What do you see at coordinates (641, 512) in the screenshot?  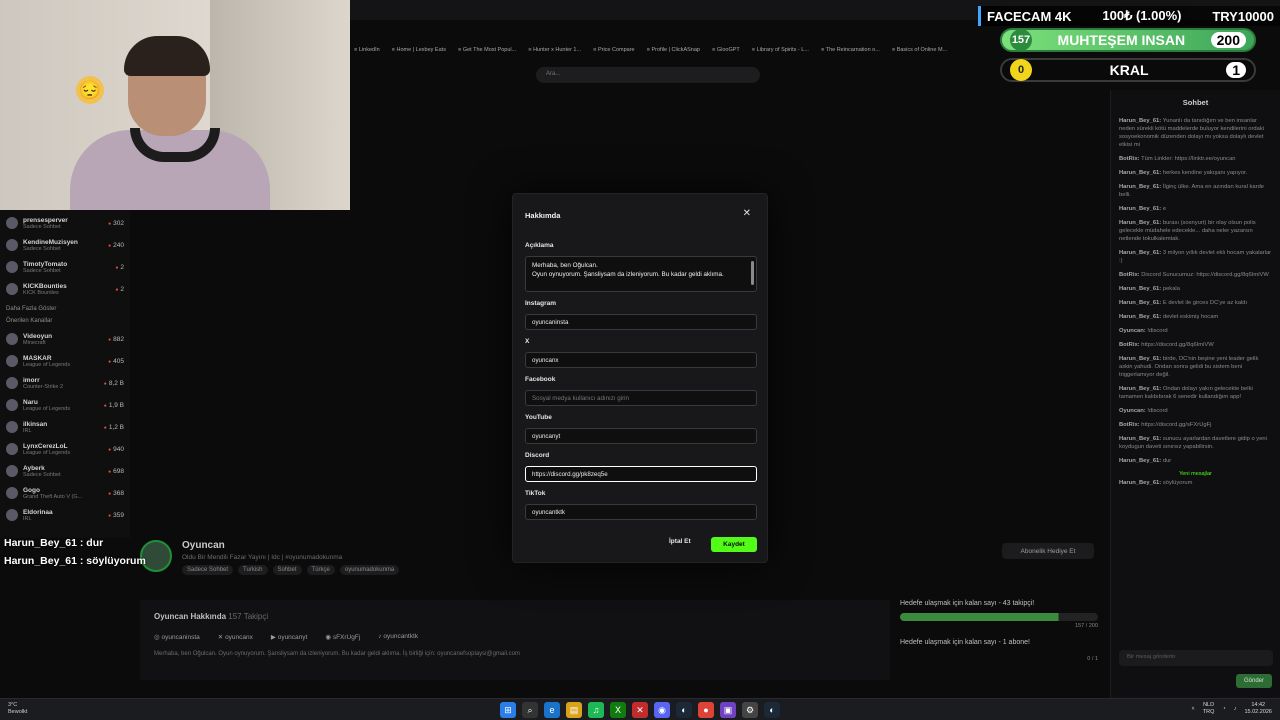 I see `tiktok-input` at bounding box center [641, 512].